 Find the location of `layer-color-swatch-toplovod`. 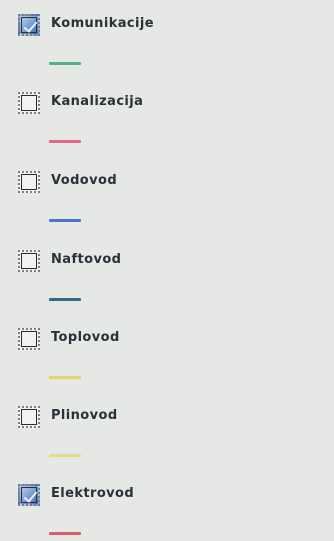

layer-color-swatch-toplovod is located at coordinates (65, 377).